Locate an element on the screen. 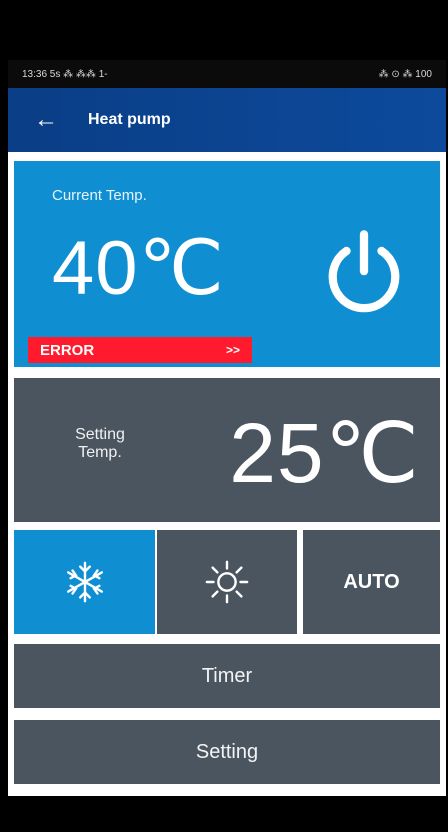 The width and height of the screenshot is (448, 832). mode-selector: AUTO is located at coordinates (227, 582).